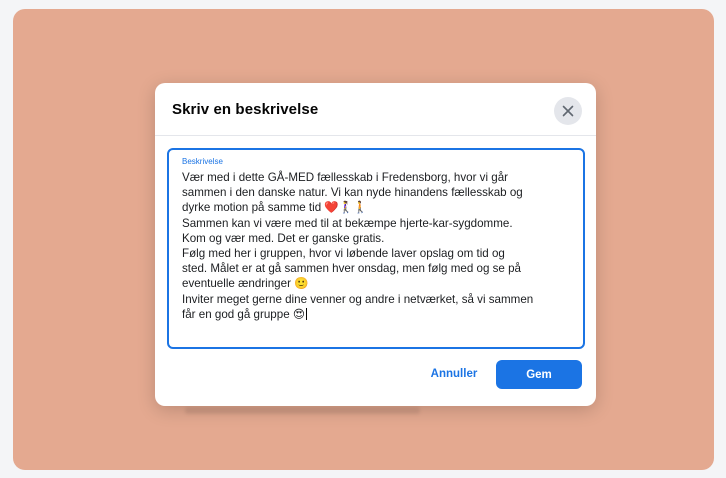 The width and height of the screenshot is (726, 478). What do you see at coordinates (306, 313) in the screenshot?
I see `text-caret` at bounding box center [306, 313].